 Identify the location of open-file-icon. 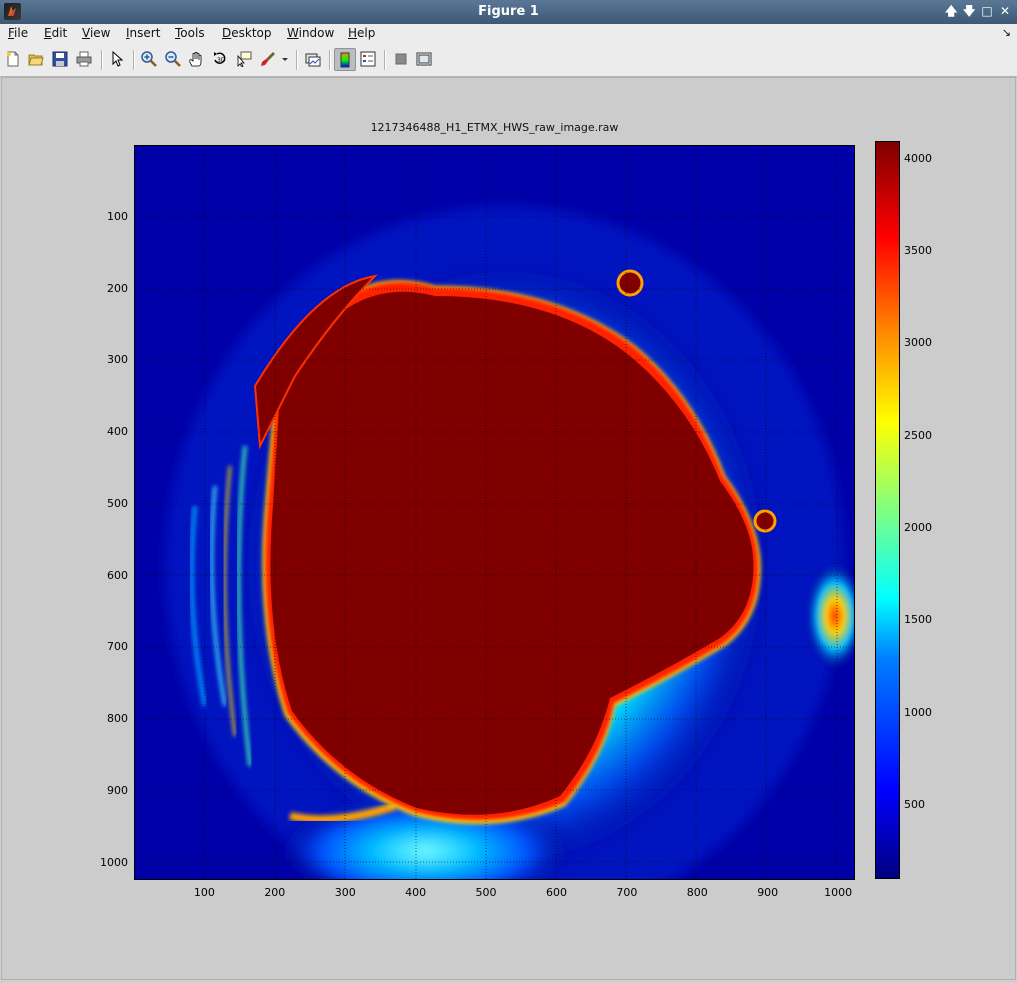
(36, 59).